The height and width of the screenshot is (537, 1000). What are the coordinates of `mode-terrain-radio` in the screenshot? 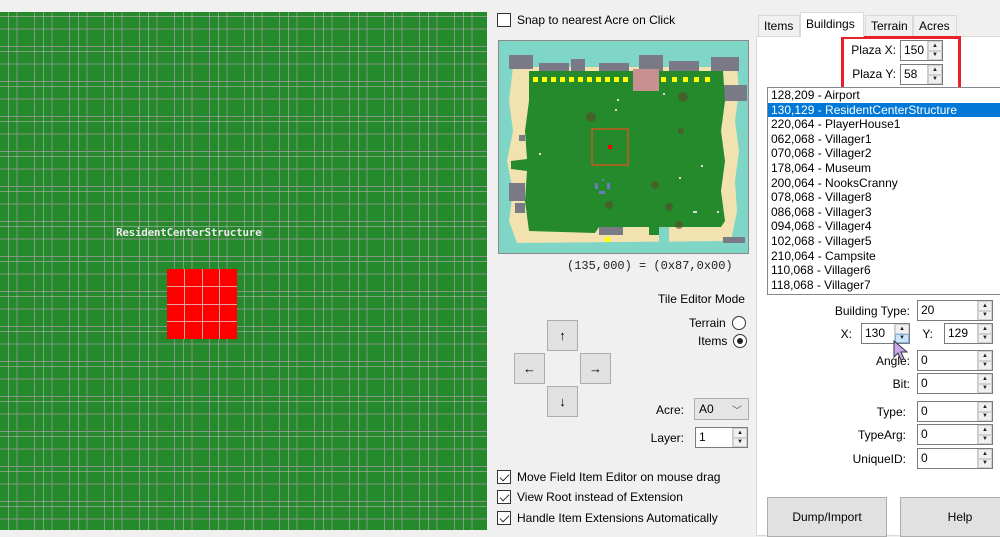 It's located at (738, 323).